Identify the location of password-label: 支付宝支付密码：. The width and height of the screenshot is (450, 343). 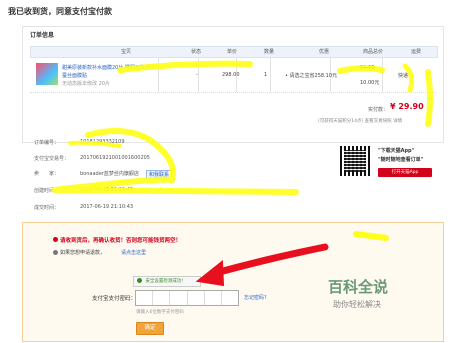
(114, 299).